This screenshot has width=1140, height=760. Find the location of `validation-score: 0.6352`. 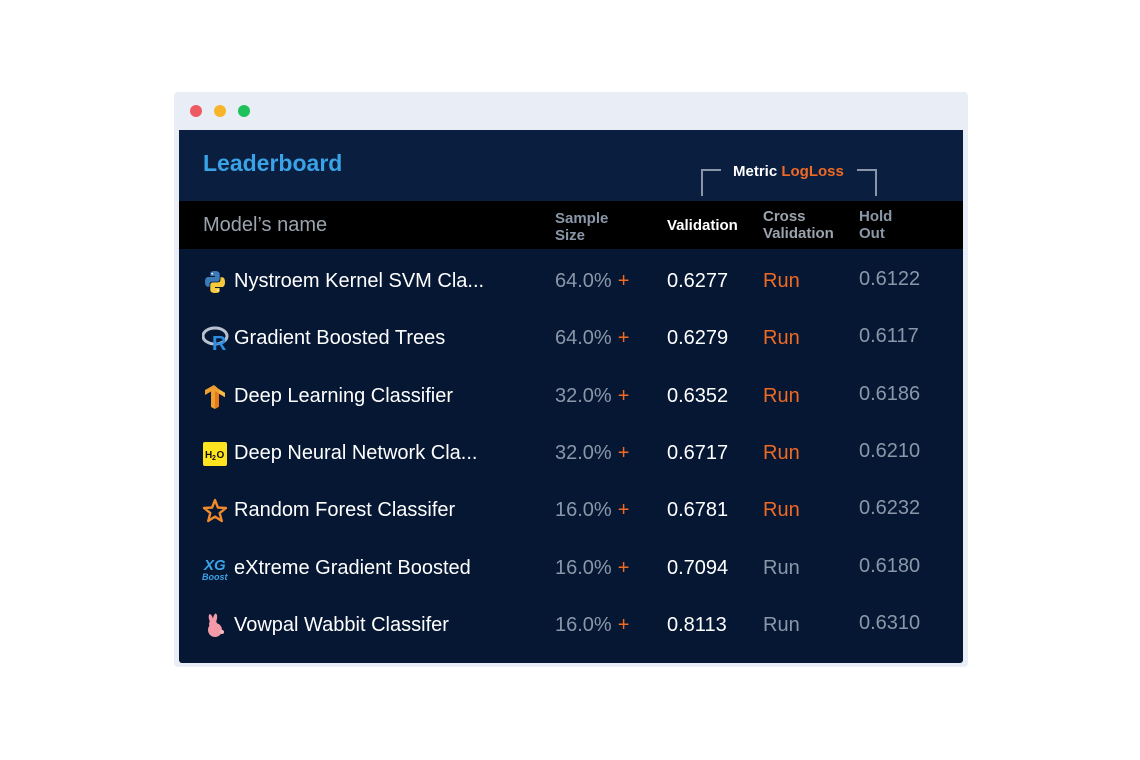

validation-score: 0.6352 is located at coordinates (698, 395).